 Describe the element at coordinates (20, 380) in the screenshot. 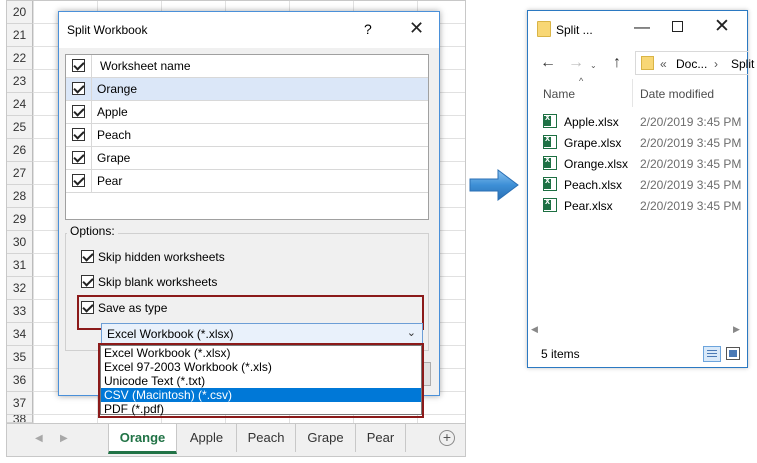

I see `row-header: 36` at that location.